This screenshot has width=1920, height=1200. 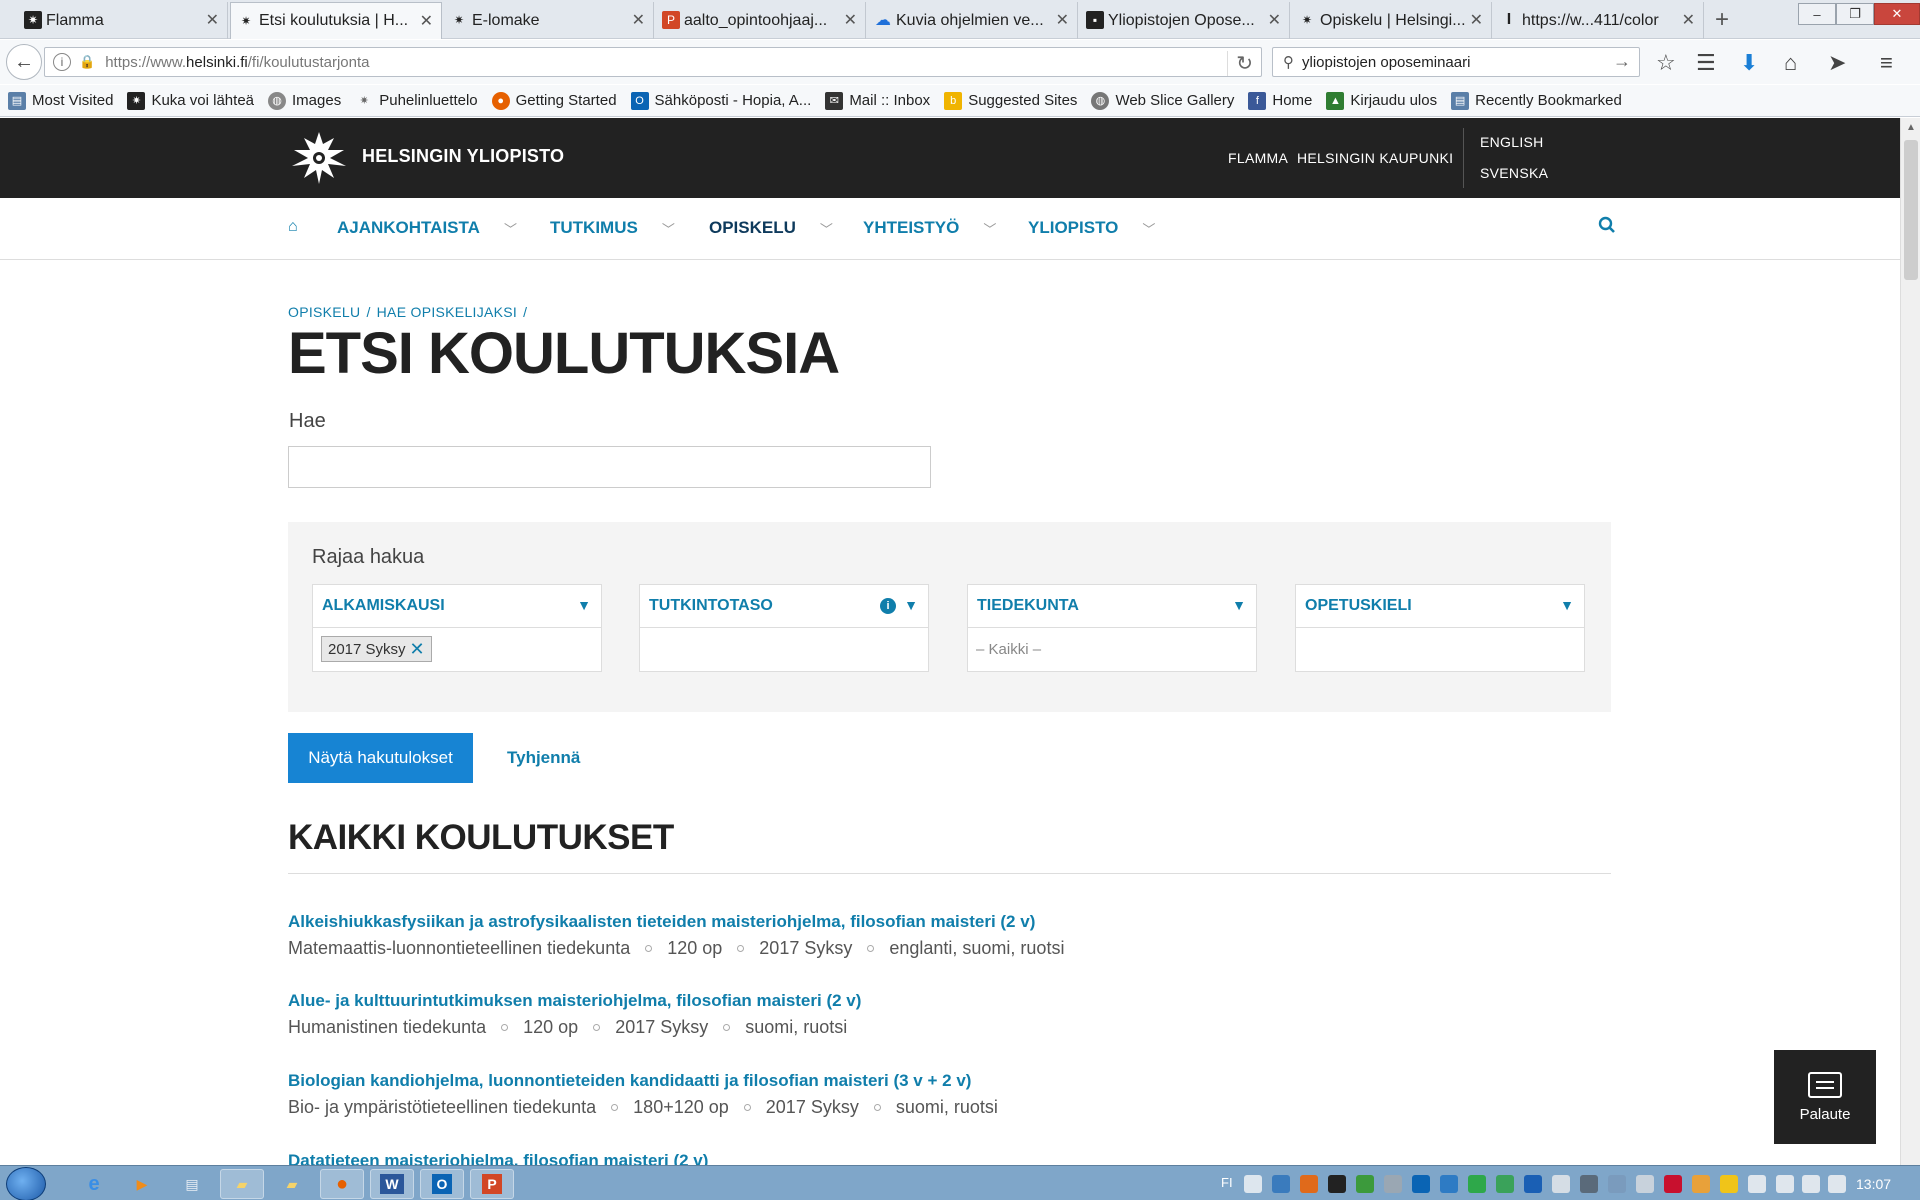 I want to click on bookmark-item: ▲ Kirjaudu ulos, so click(x=1381, y=100).